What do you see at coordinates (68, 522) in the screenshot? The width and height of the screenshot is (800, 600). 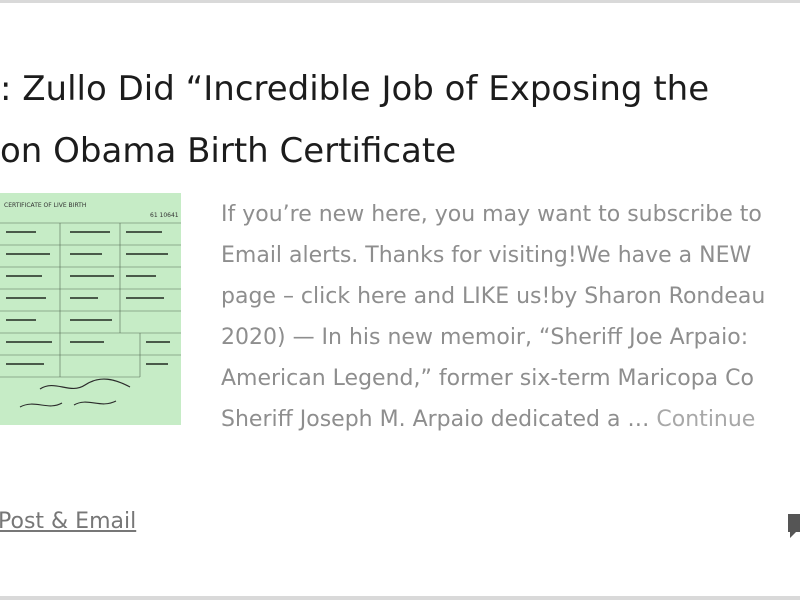 I see `author-link: Post & Email` at bounding box center [68, 522].